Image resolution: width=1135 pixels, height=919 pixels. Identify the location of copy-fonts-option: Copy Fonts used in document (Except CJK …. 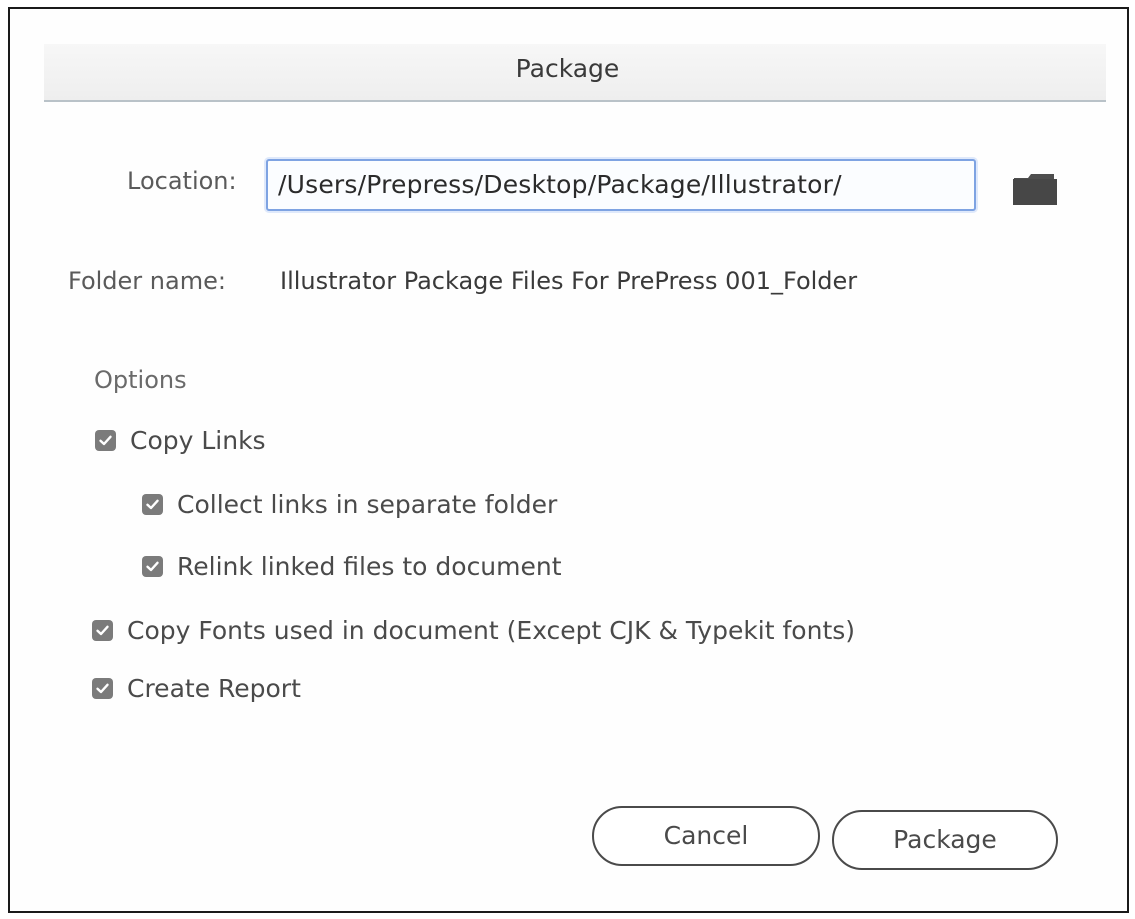
(473, 630).